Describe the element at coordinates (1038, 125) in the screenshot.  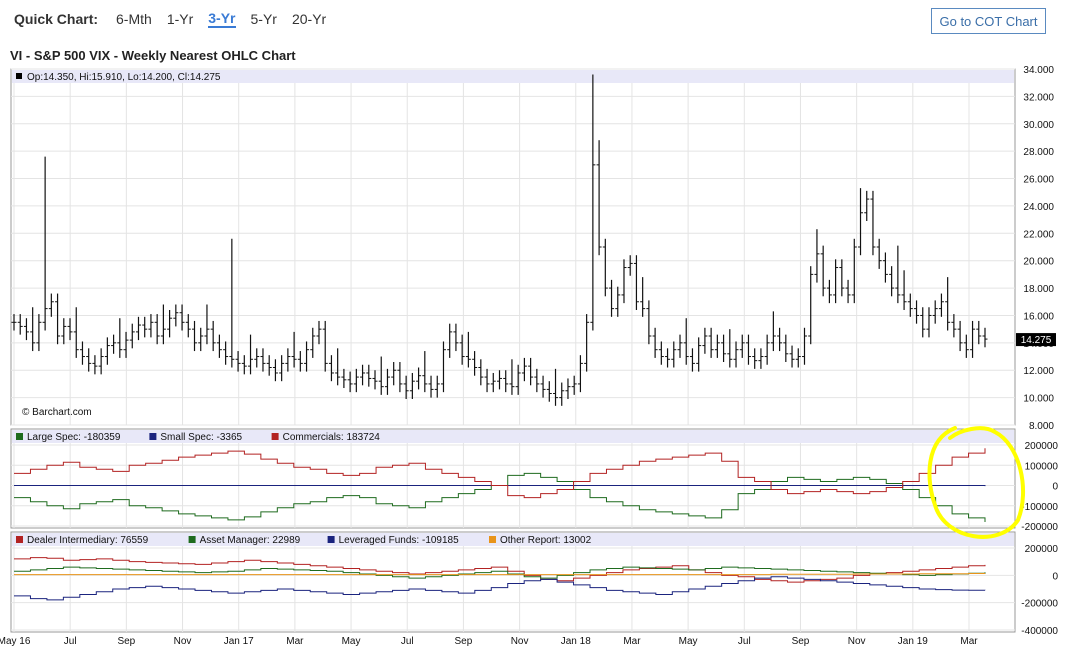
I see `y-tick-label: 30.000` at that location.